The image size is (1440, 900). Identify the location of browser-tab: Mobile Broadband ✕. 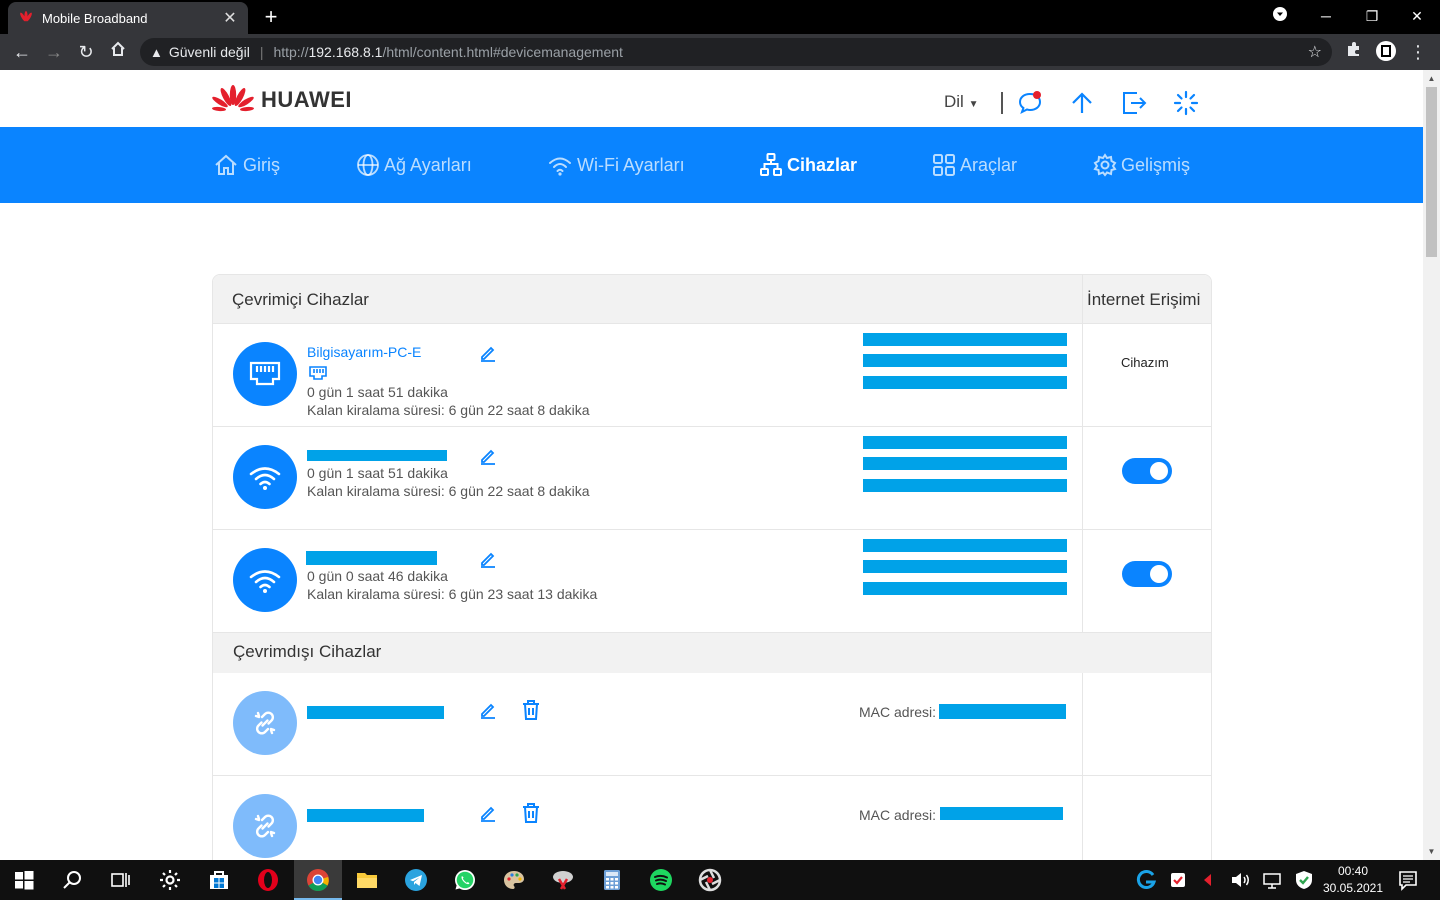
(128, 18).